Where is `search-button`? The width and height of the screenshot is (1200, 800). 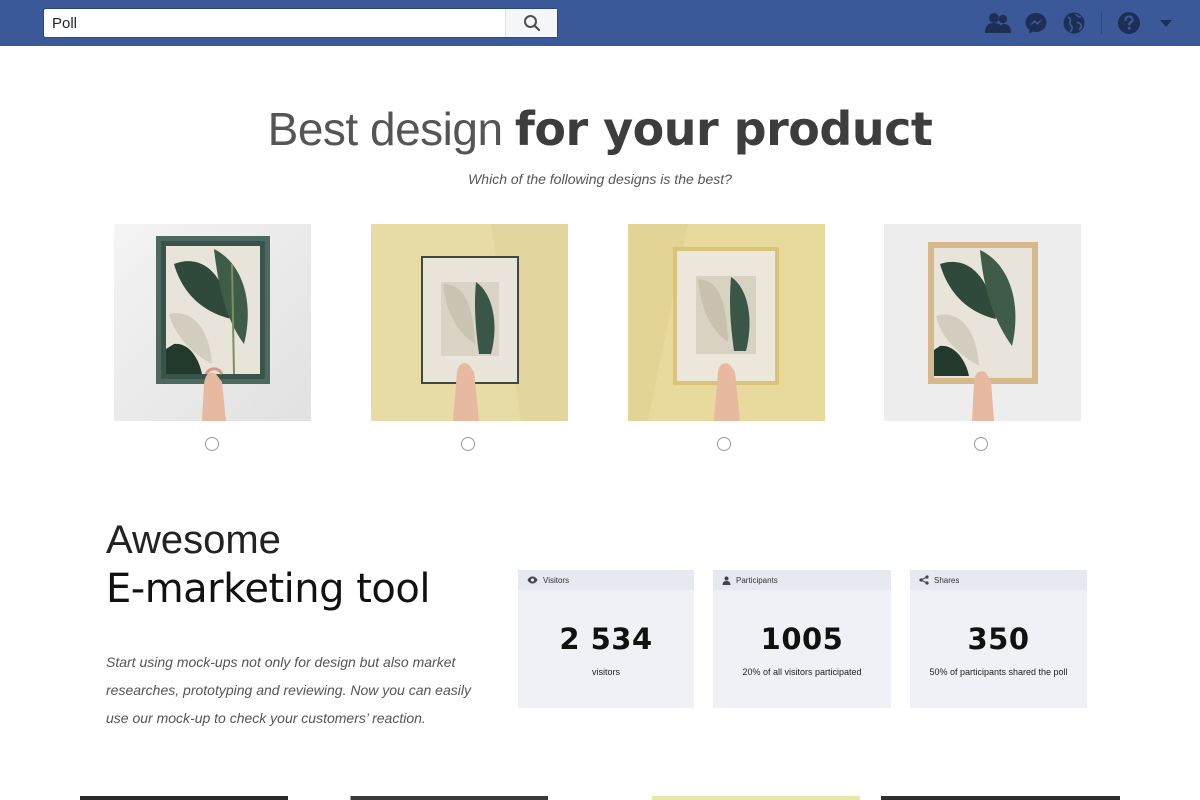
search-button is located at coordinates (531, 23).